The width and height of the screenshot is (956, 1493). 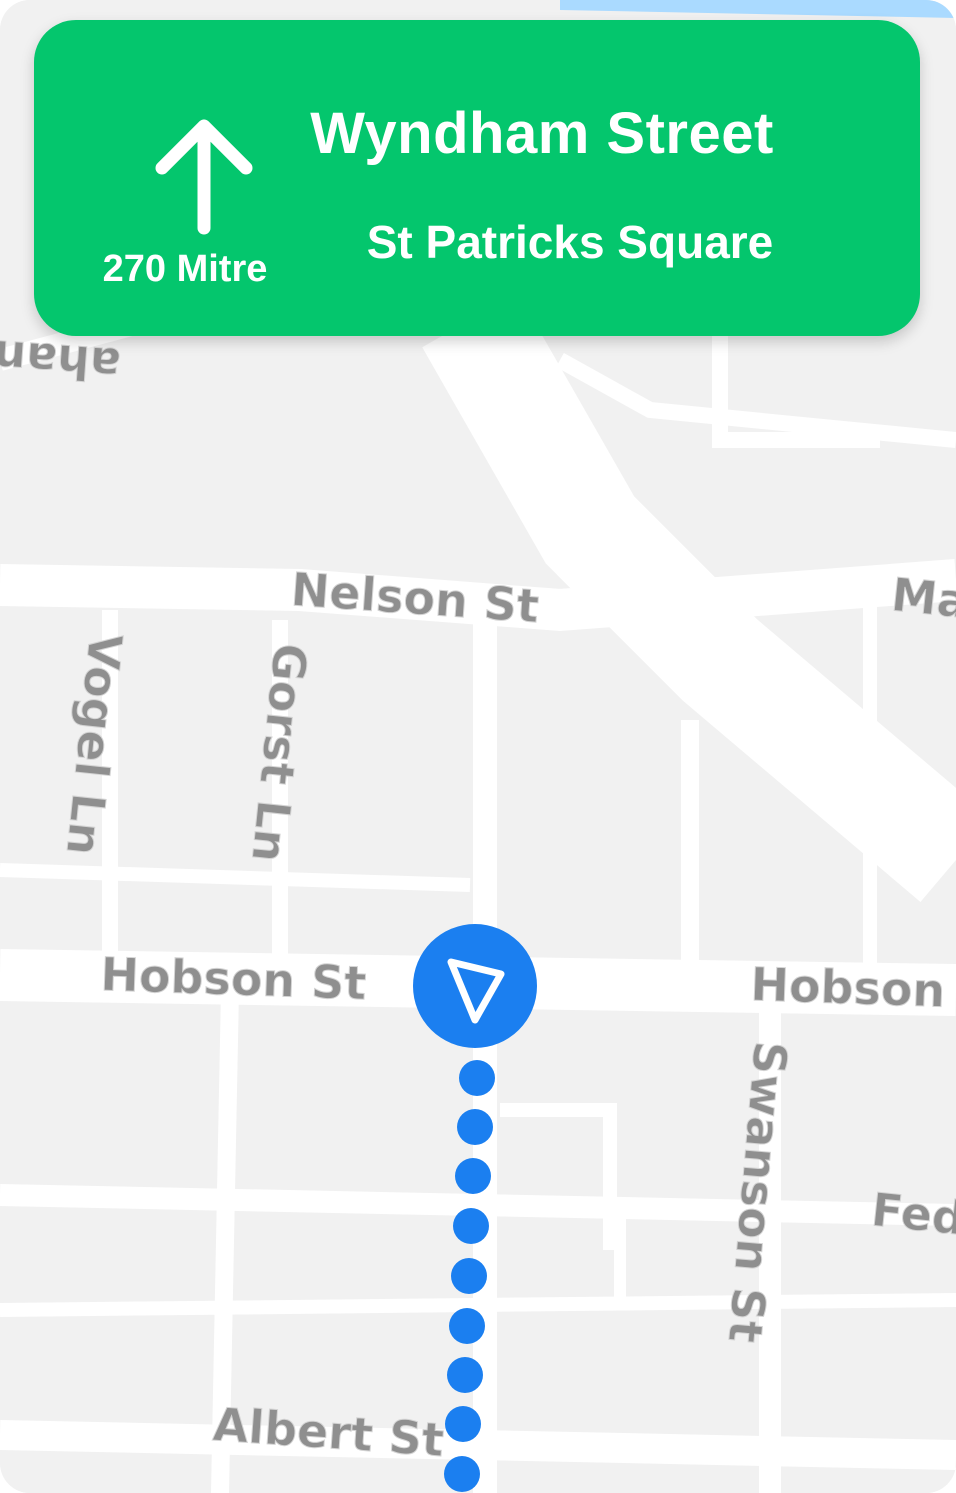 I want to click on landmark-label: St Patricks Square, so click(x=570, y=242).